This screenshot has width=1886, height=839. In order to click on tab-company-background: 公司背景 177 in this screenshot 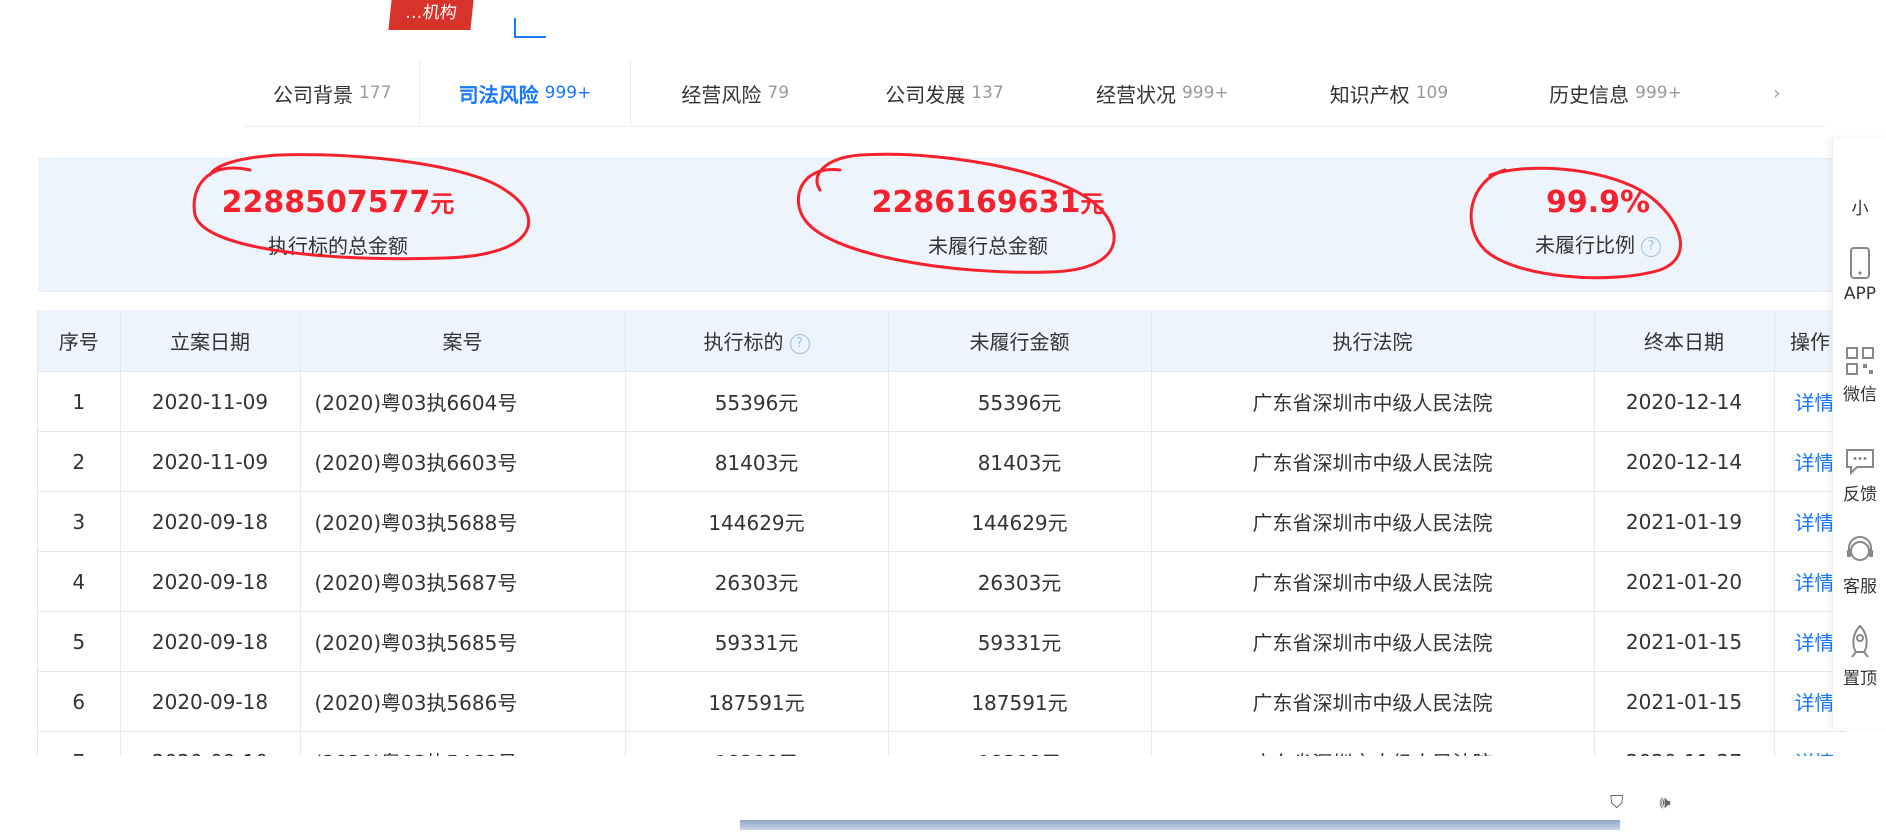, I will do `click(332, 93)`.